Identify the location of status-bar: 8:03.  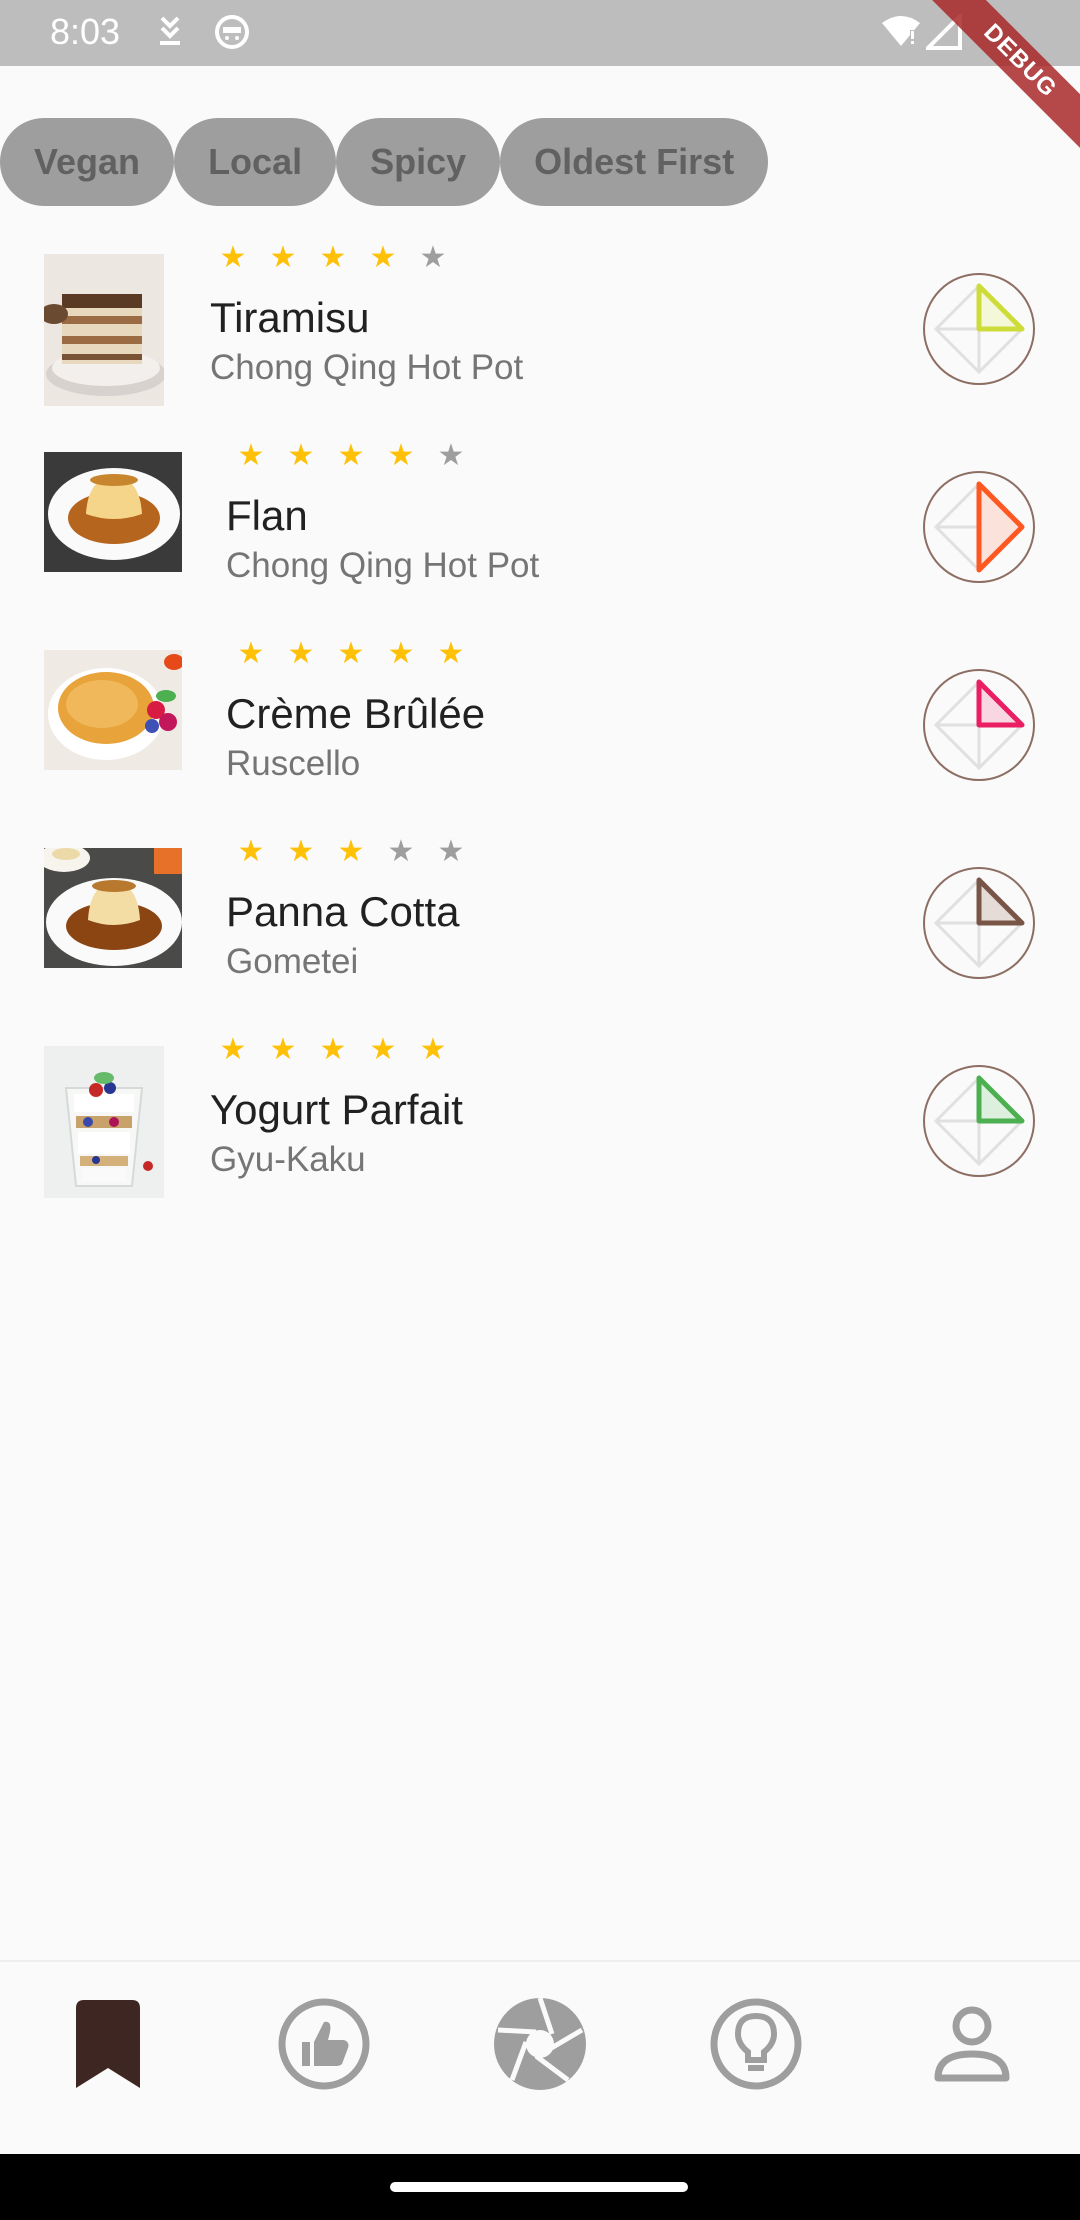
(540, 33).